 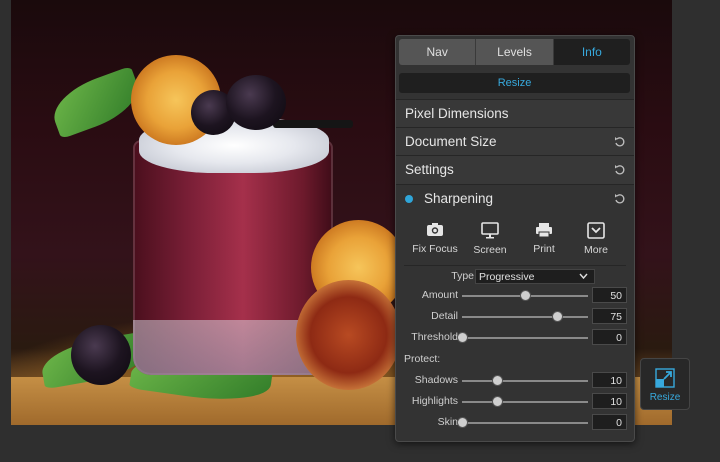 I want to click on type-value: Progressive, so click(x=507, y=277).